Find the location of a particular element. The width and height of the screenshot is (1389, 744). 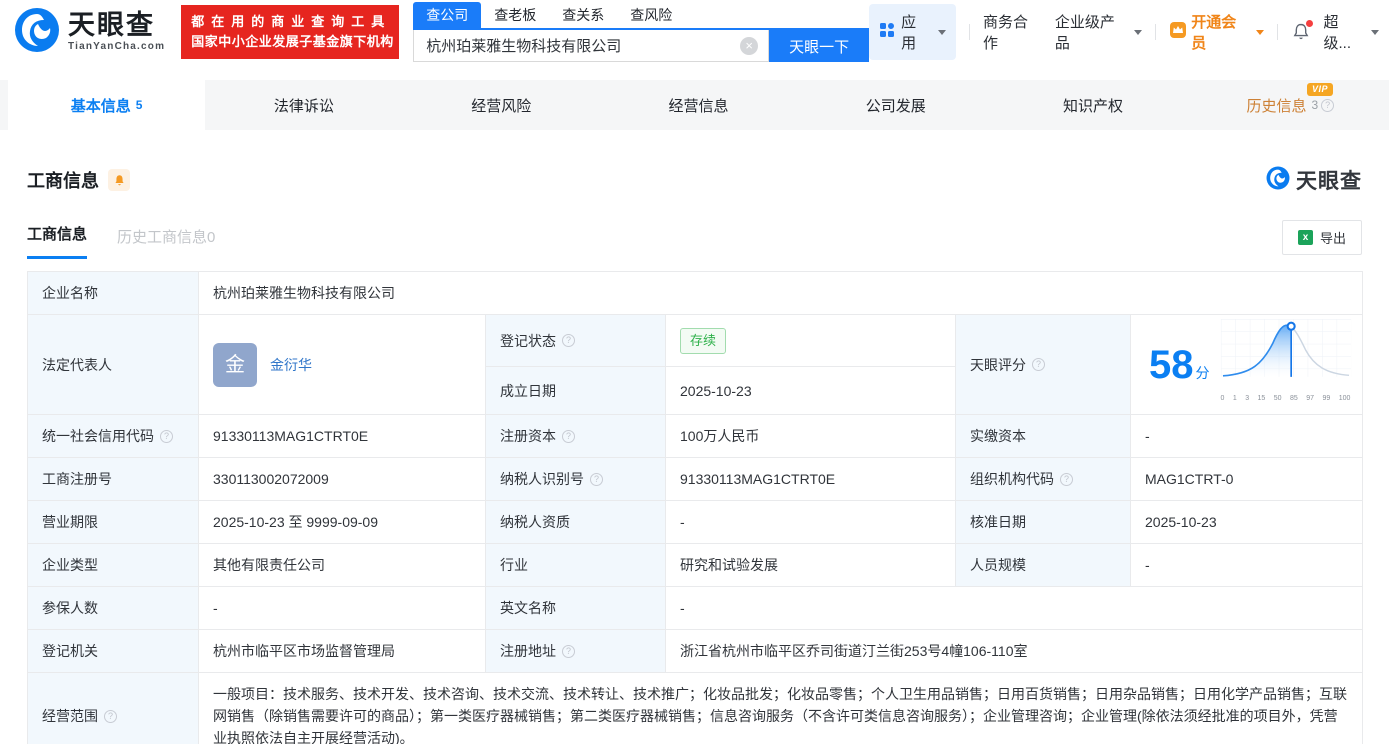

watermark-logo: 天眼查 is located at coordinates (1314, 180).